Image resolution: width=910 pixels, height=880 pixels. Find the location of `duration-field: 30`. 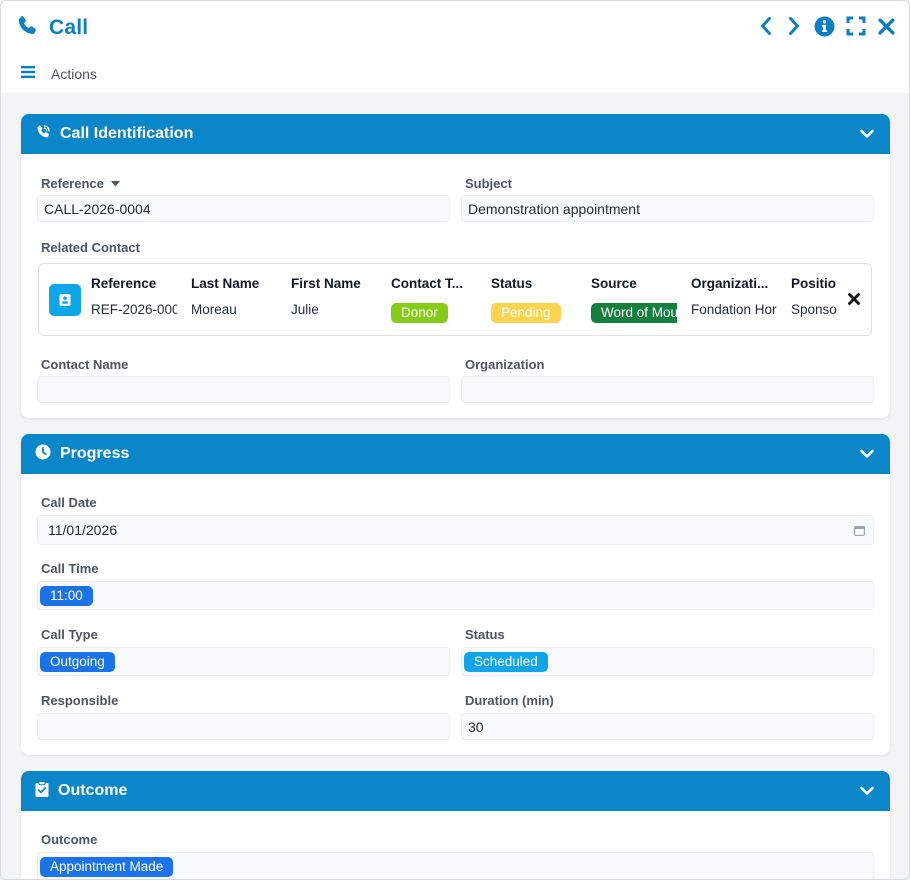

duration-field: 30 is located at coordinates (667, 726).